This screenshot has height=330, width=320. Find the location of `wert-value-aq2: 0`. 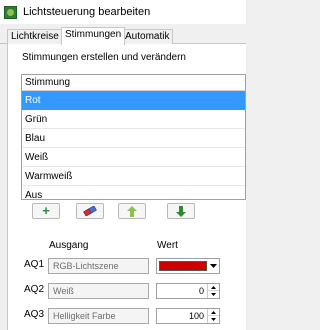

wert-value-aq2: 0 is located at coordinates (182, 291).